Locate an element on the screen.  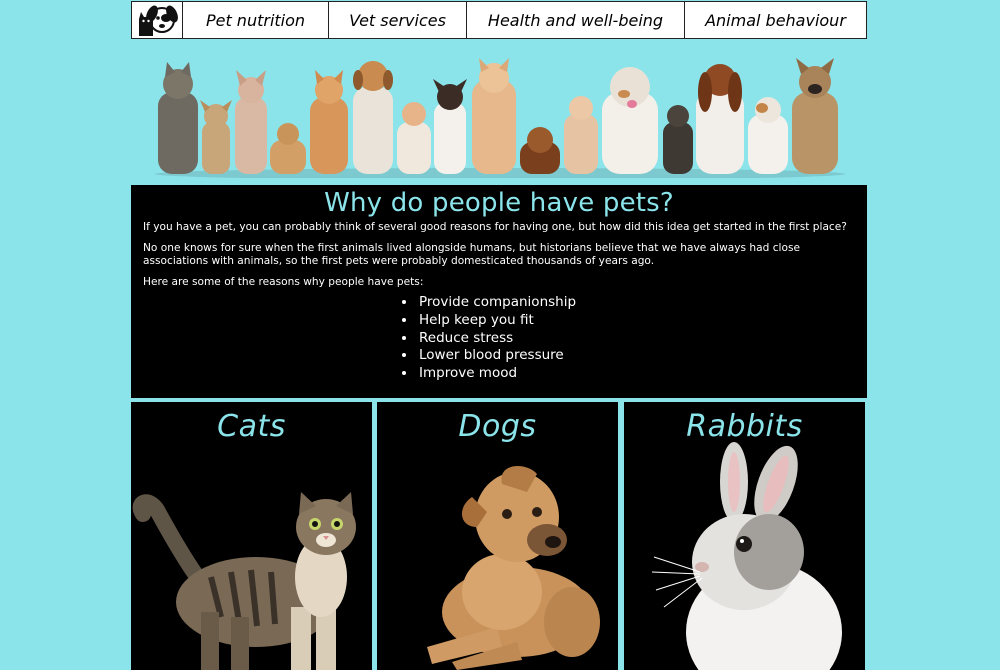
group-of-cats-and-dogs-photo is located at coordinates (500, 119).